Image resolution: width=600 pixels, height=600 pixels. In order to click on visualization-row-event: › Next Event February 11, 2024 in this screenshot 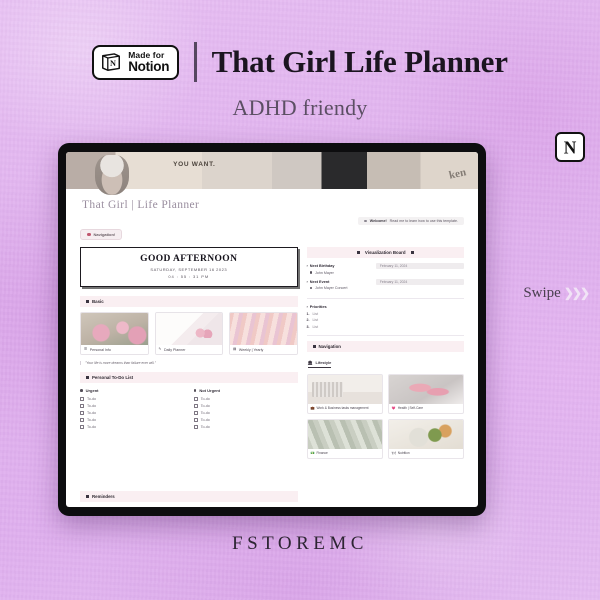, I will do `click(385, 281)`.